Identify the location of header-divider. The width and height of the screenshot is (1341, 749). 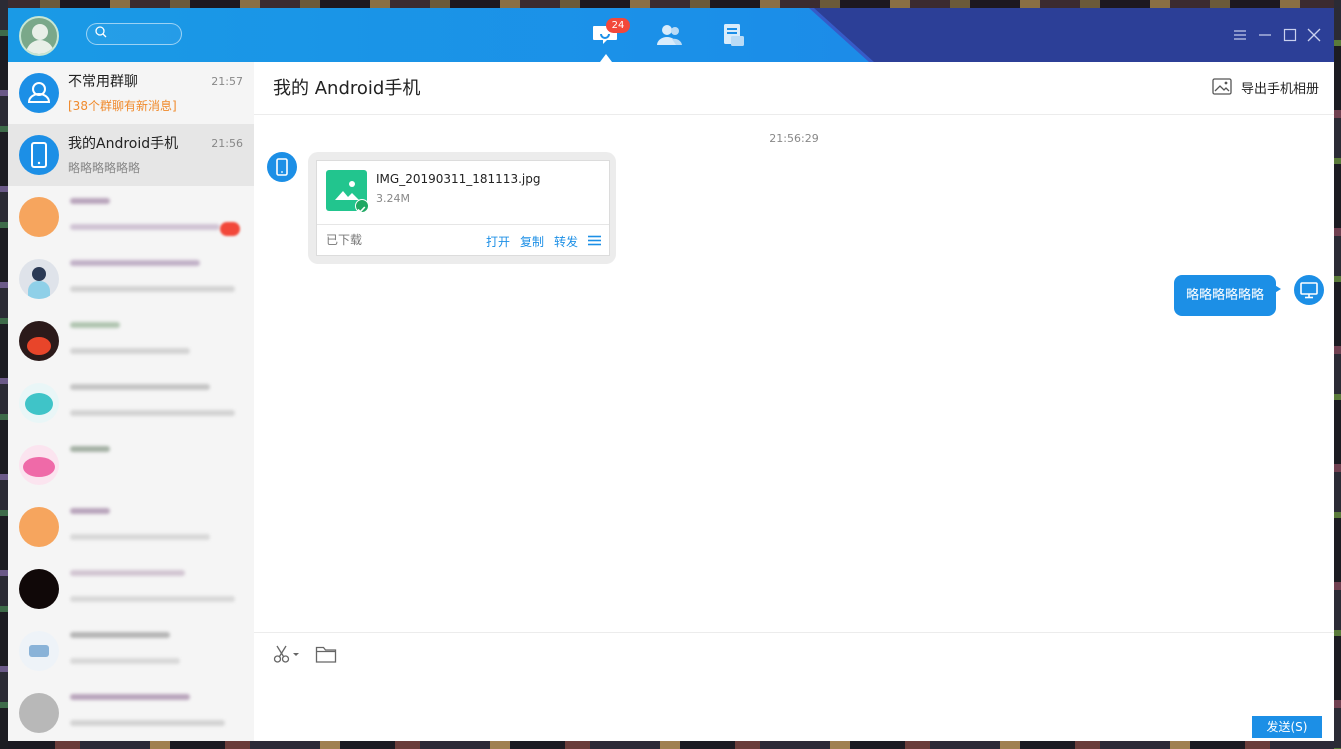
(794, 114).